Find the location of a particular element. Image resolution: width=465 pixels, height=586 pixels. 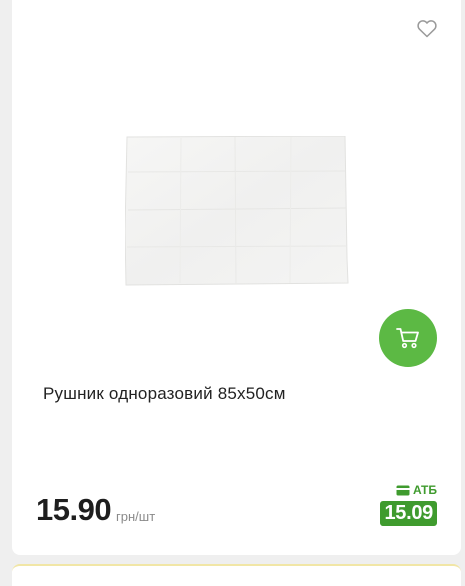

product-image is located at coordinates (236, 210).